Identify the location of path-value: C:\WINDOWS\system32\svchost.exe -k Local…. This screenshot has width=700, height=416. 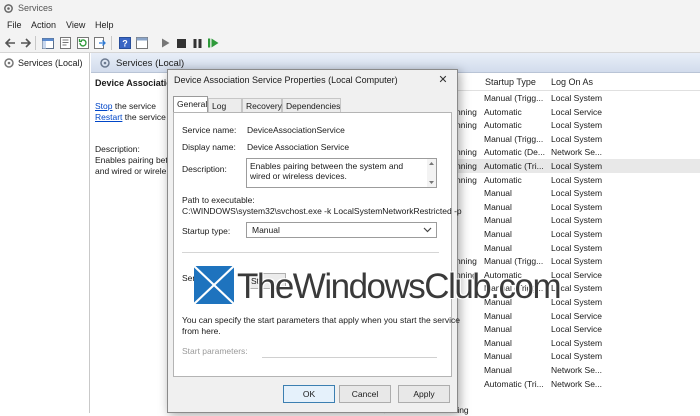
(322, 211).